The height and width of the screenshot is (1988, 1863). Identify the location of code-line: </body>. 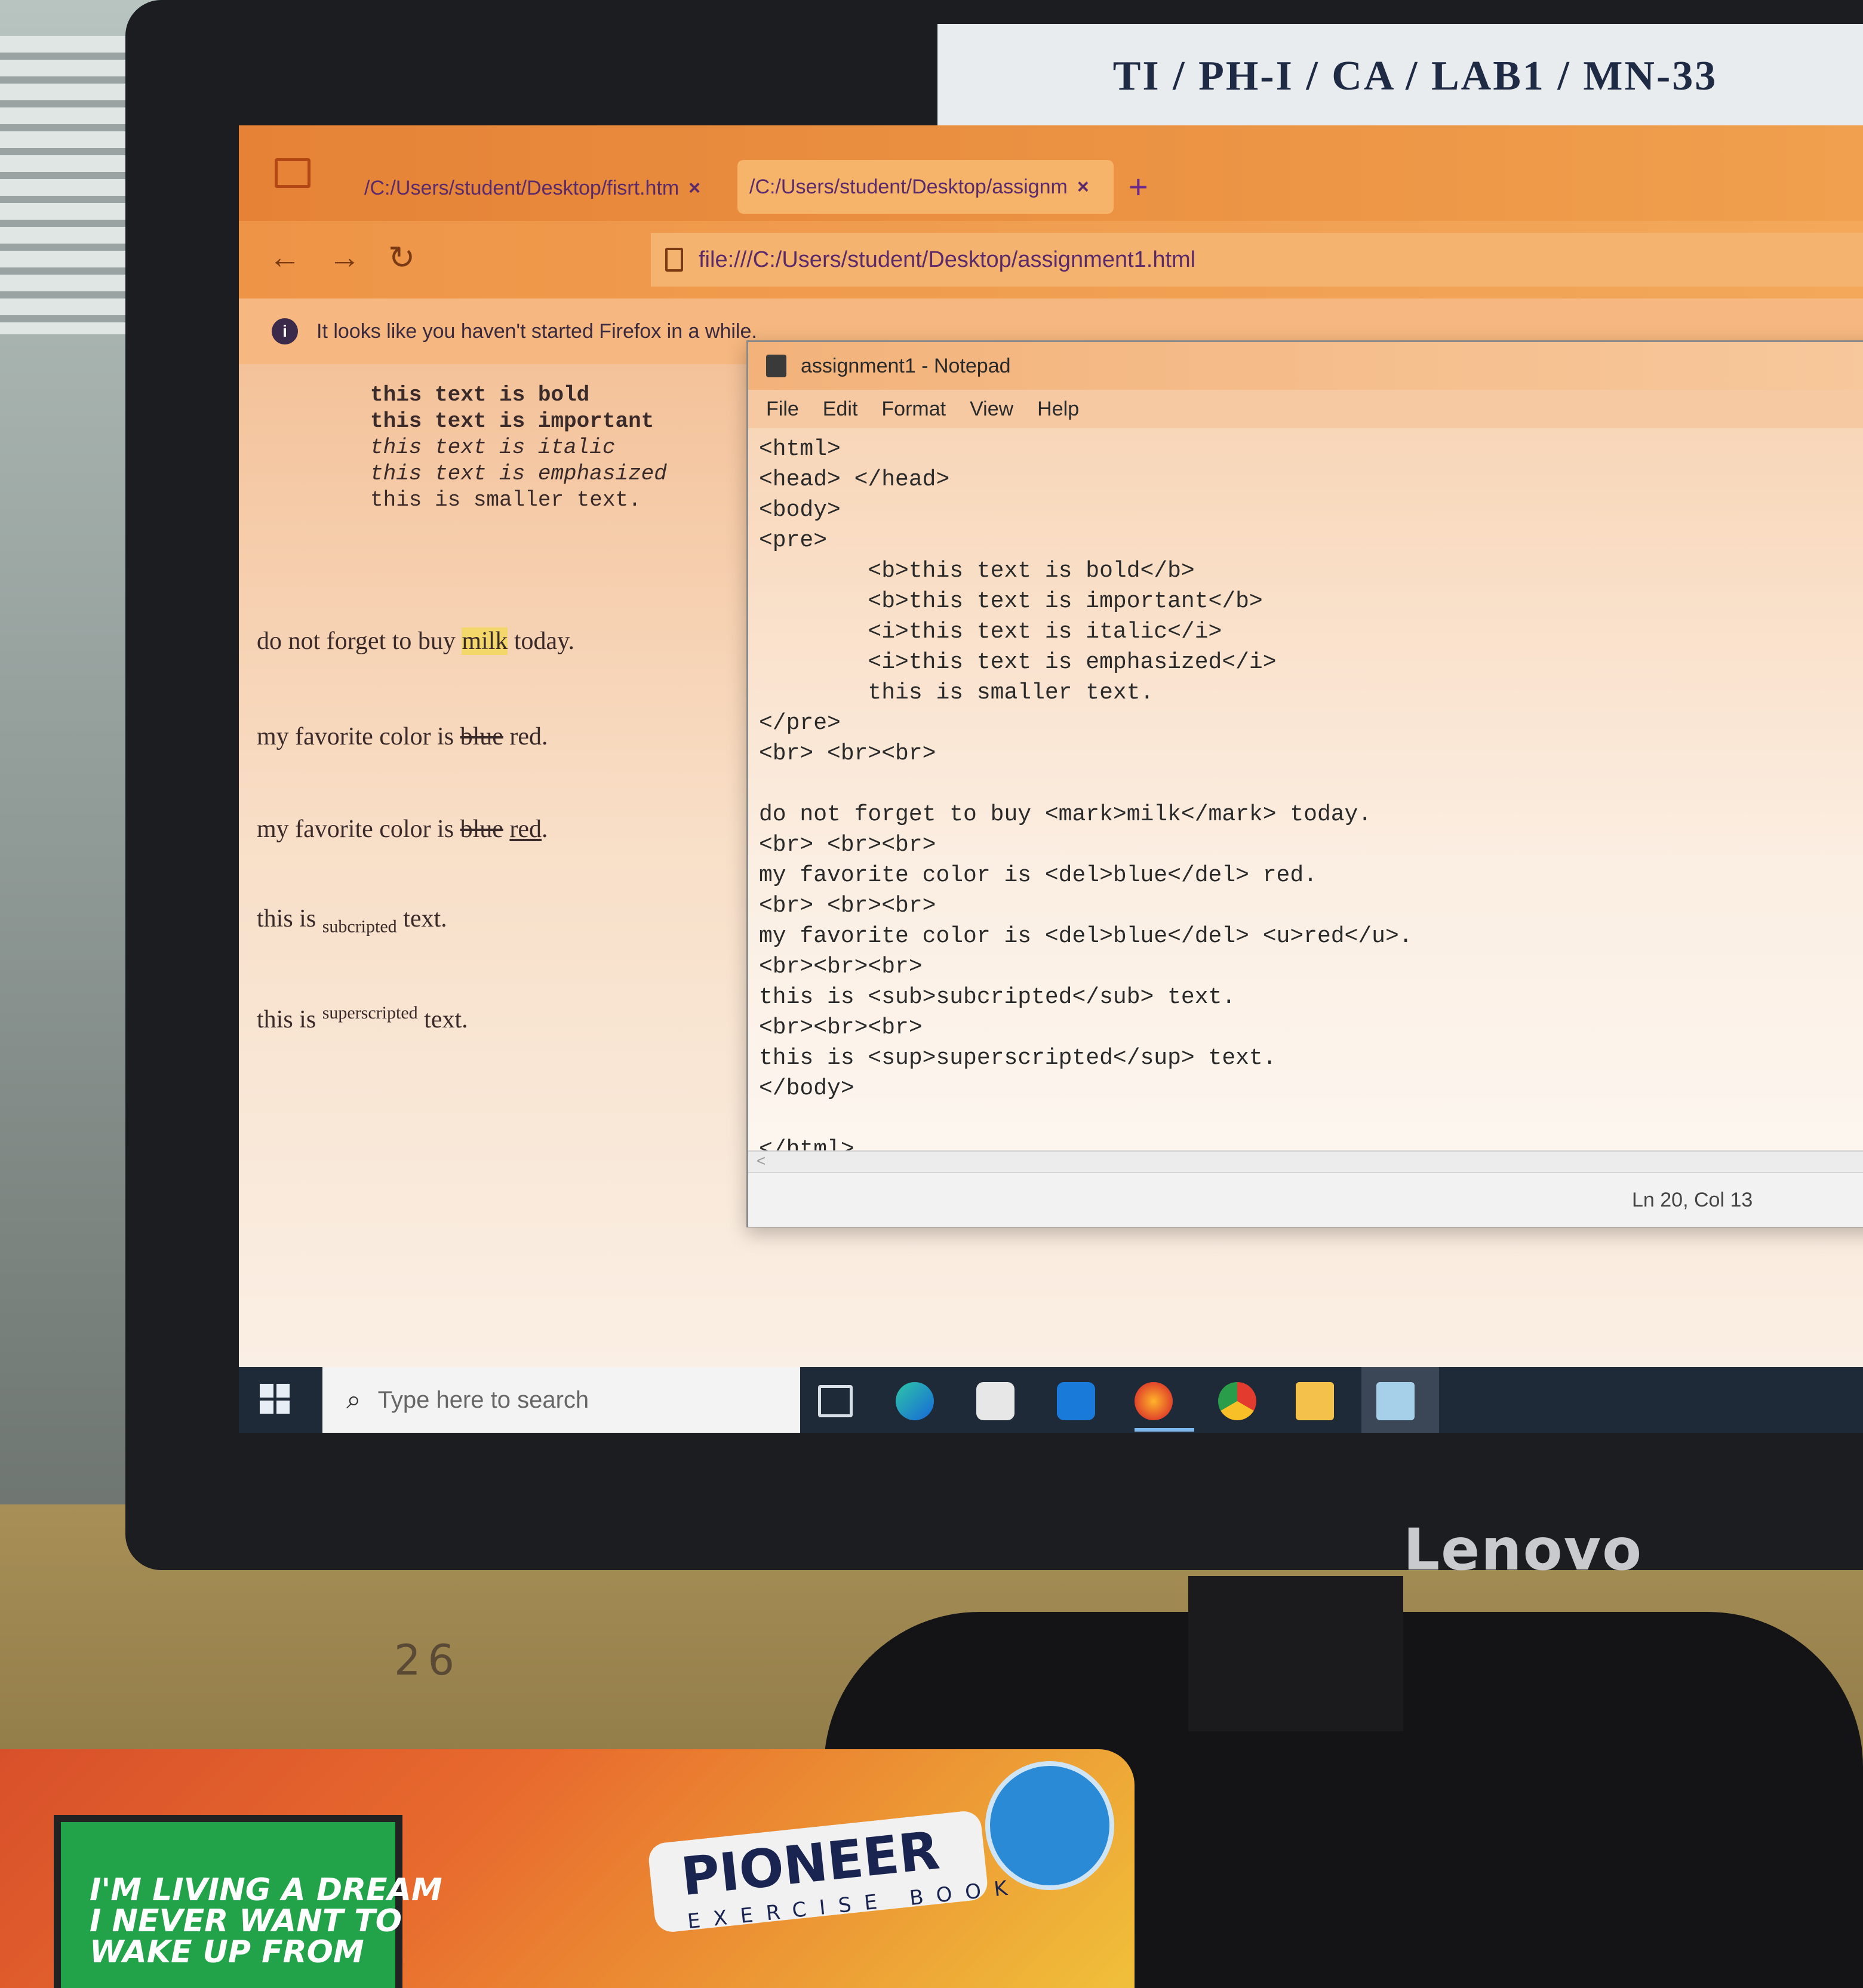
(806, 1088).